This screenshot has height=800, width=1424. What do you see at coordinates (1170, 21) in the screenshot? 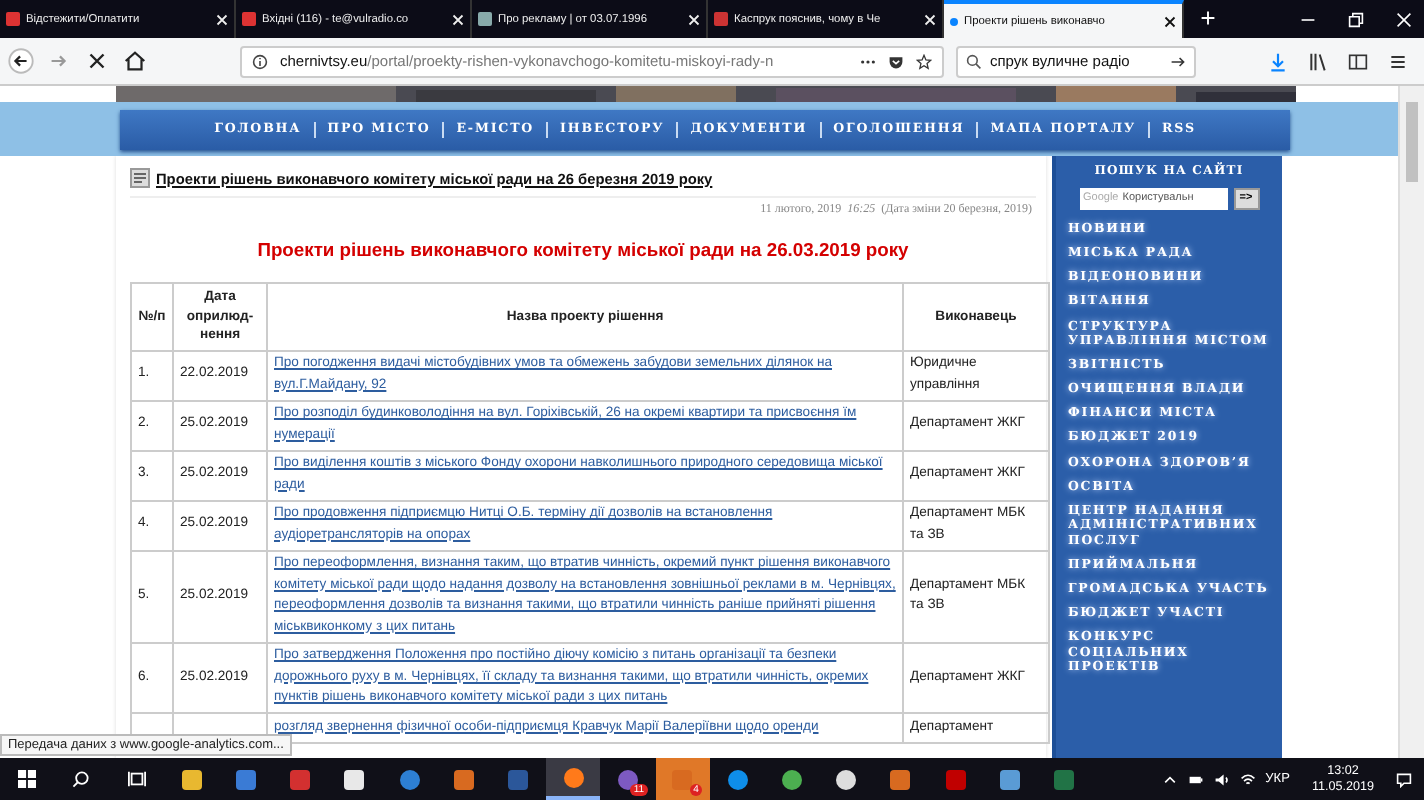
I see `close-icon` at bounding box center [1170, 21].